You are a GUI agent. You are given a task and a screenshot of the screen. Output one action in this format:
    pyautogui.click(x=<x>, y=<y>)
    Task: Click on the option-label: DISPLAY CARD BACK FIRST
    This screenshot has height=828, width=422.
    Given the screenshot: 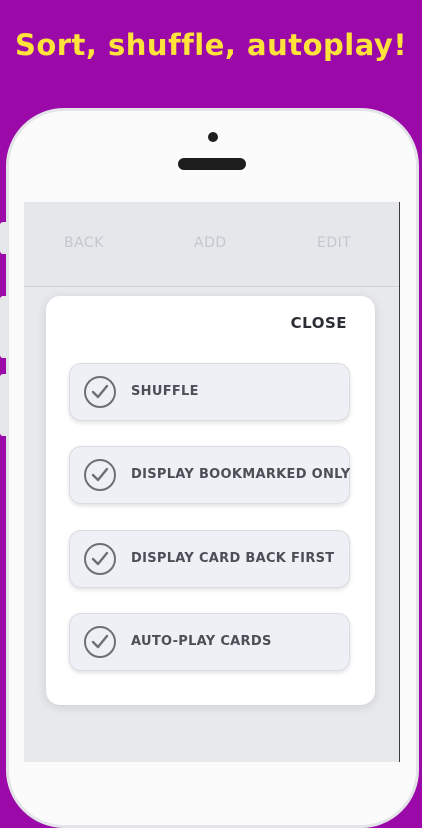 What is the action you would take?
    pyautogui.click(x=233, y=558)
    